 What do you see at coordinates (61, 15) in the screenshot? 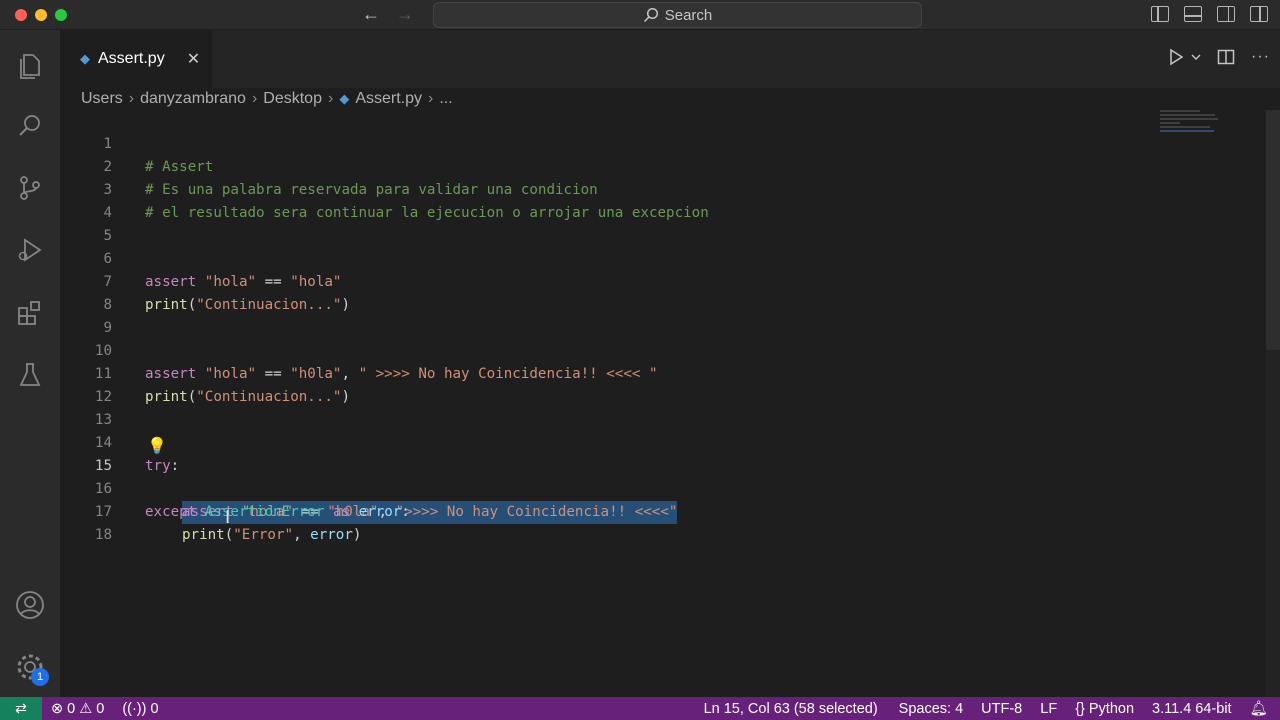
I see `zoom-window-button` at bounding box center [61, 15].